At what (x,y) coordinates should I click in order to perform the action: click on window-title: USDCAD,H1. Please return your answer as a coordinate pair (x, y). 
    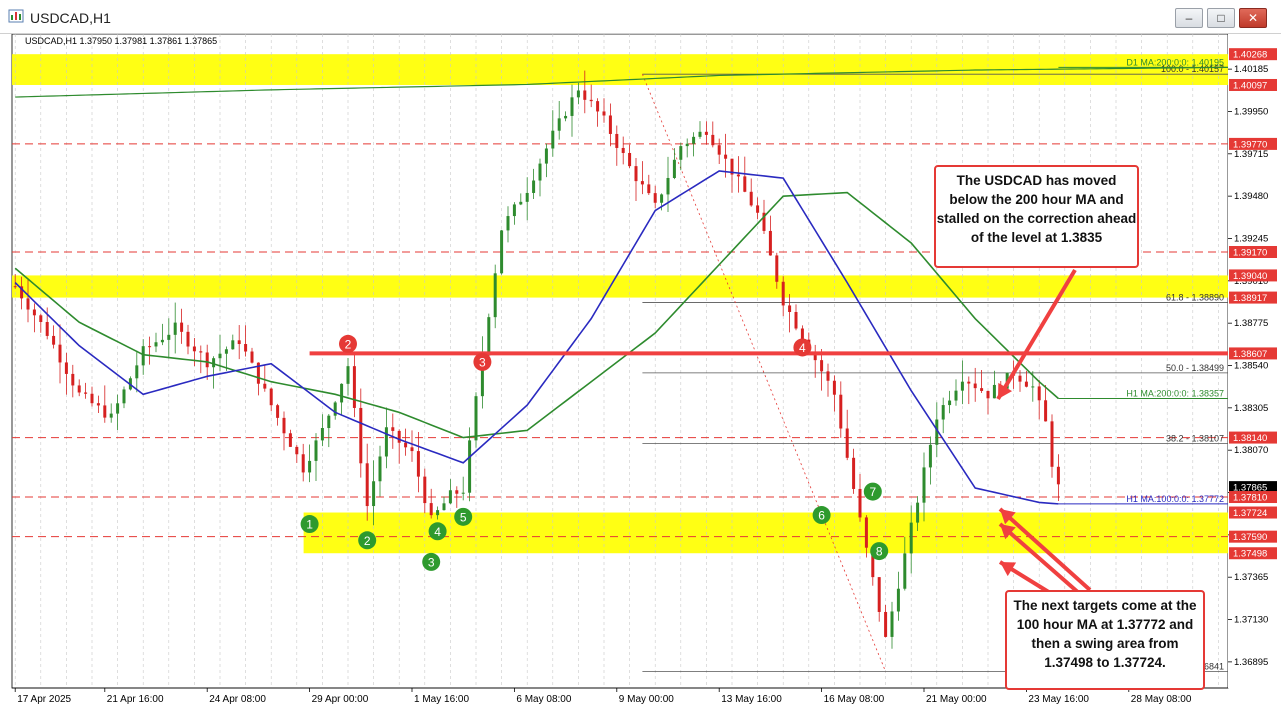
    Looking at the image, I should click on (70, 18).